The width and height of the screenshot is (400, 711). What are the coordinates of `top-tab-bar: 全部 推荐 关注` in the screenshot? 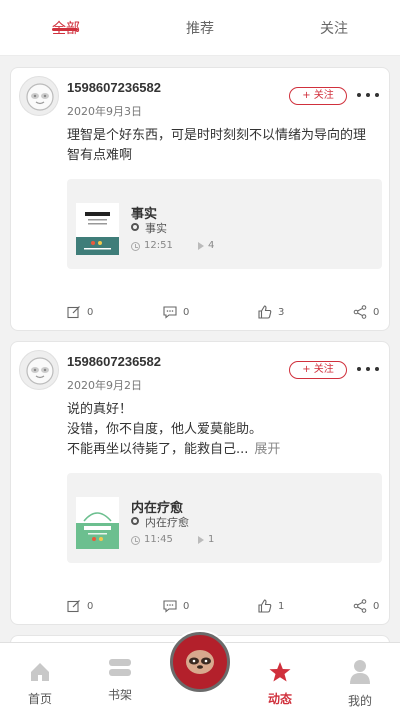 It's located at (200, 28).